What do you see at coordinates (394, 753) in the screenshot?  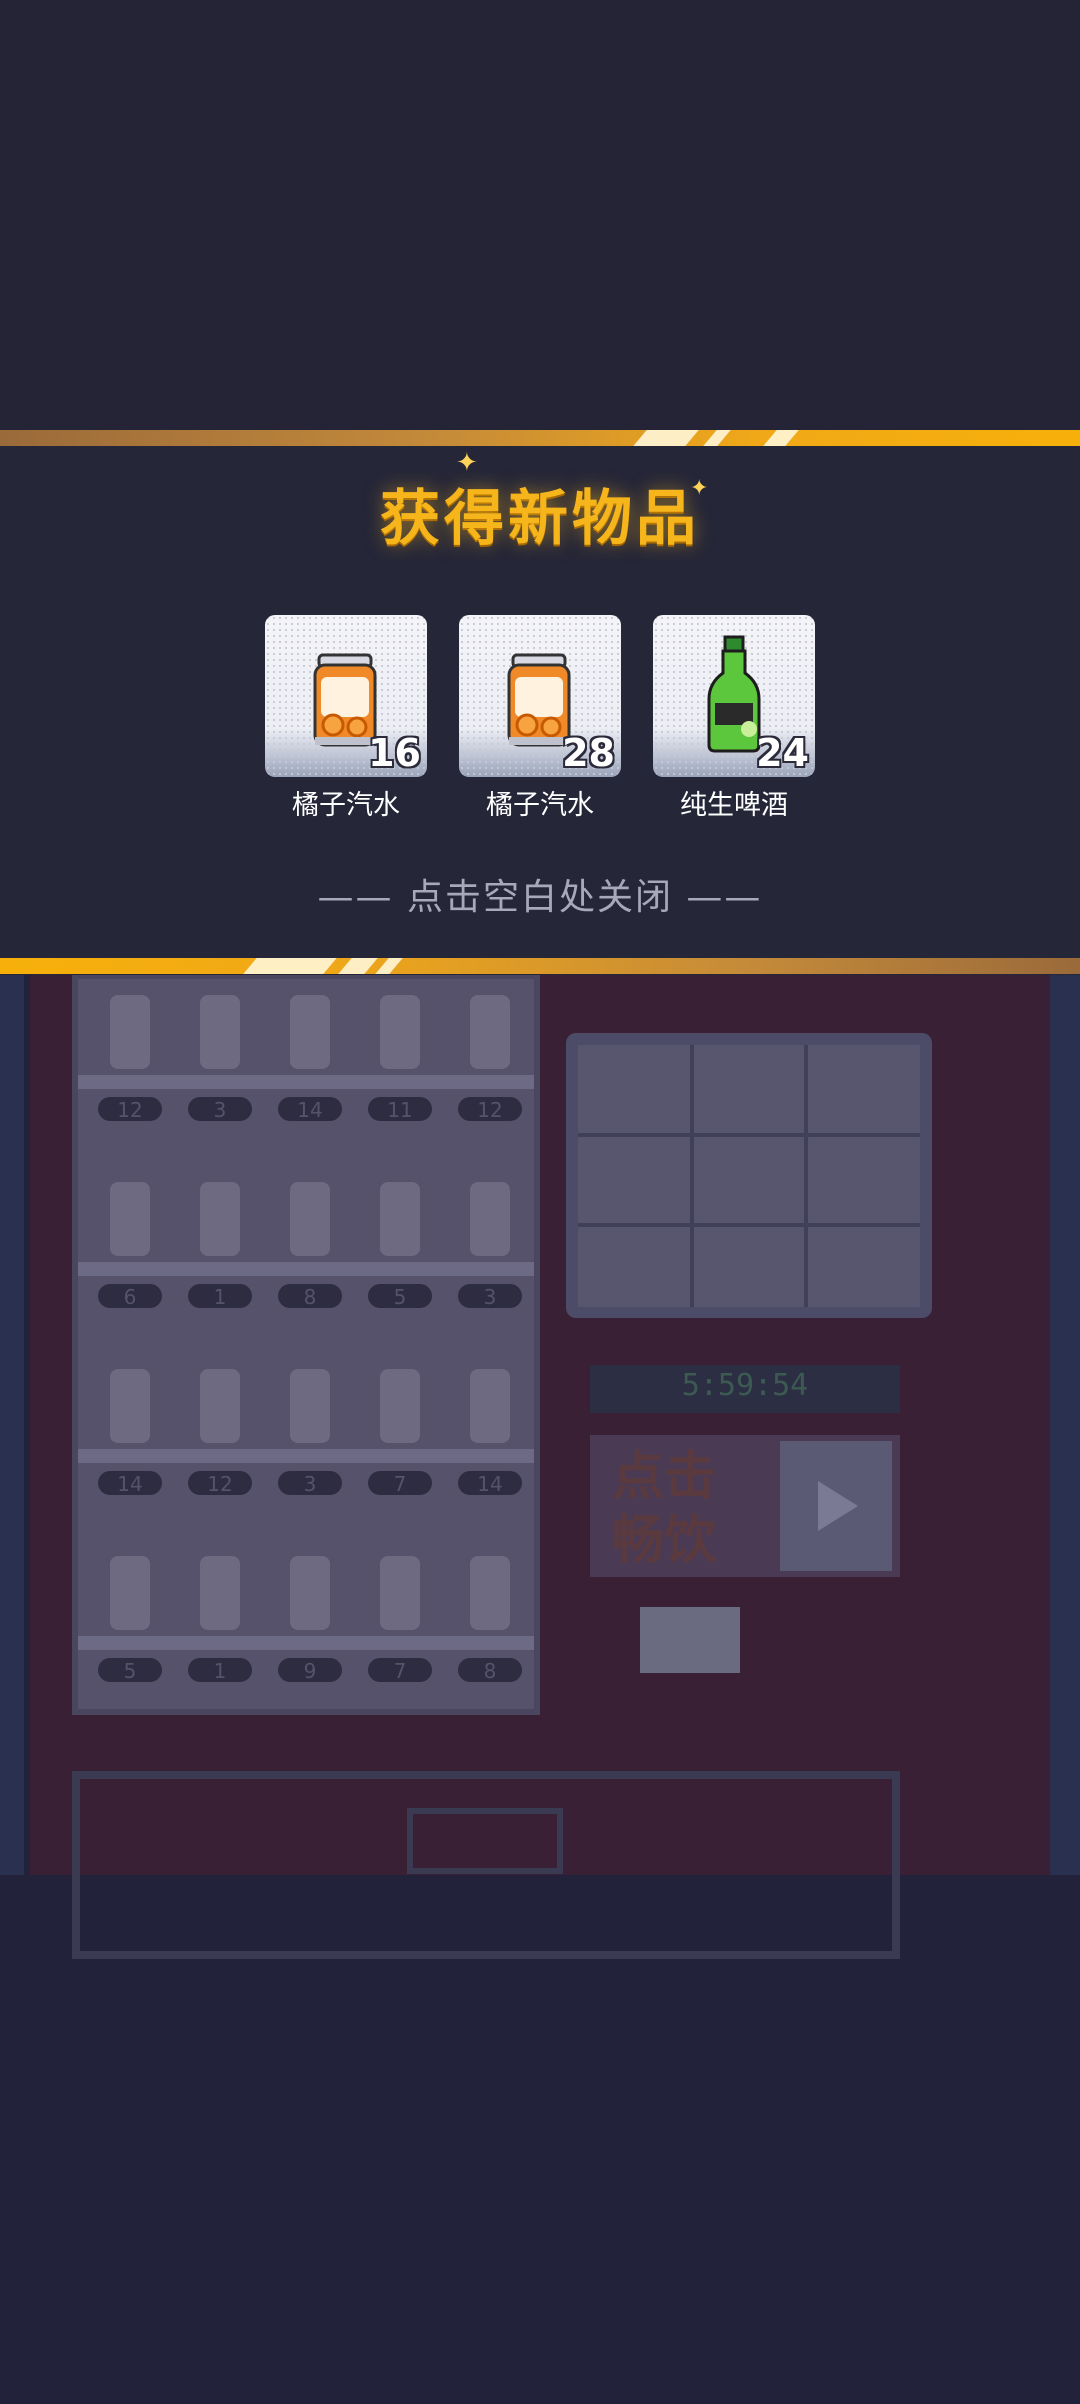 I see `item-count: 16` at bounding box center [394, 753].